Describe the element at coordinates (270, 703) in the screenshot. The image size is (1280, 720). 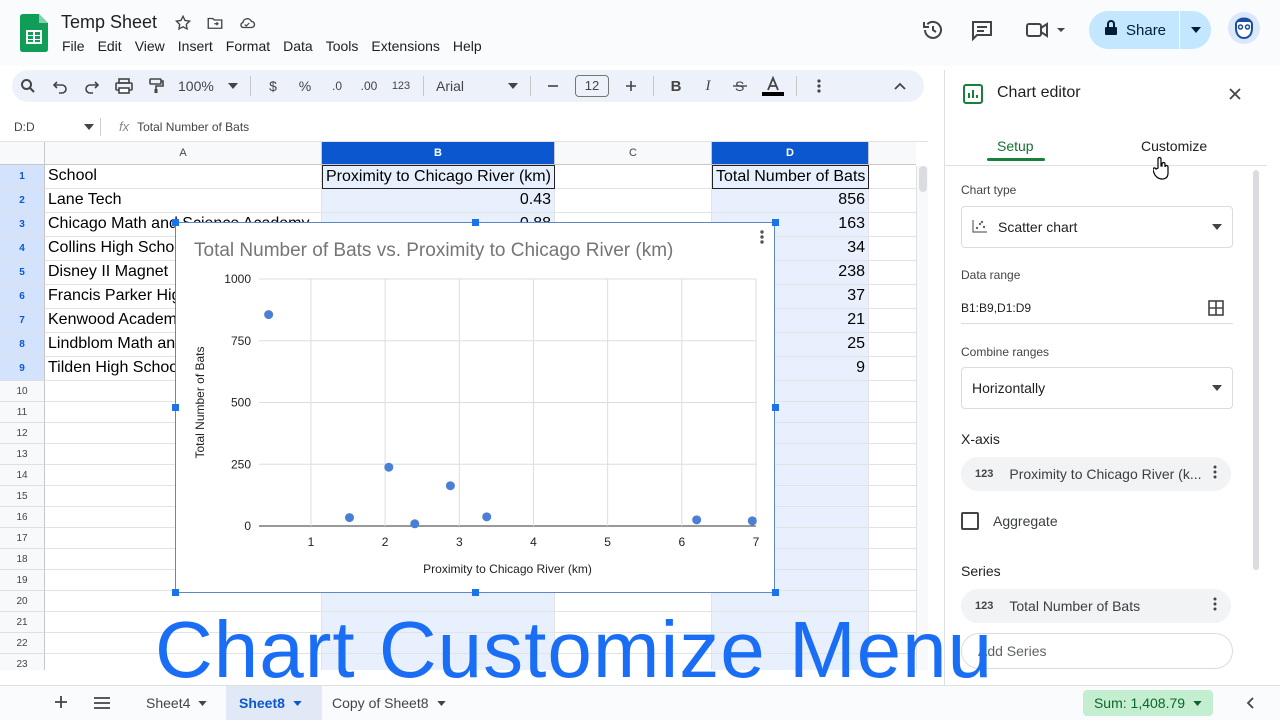
I see `sheet-tab-sheet8: Sheet8` at that location.